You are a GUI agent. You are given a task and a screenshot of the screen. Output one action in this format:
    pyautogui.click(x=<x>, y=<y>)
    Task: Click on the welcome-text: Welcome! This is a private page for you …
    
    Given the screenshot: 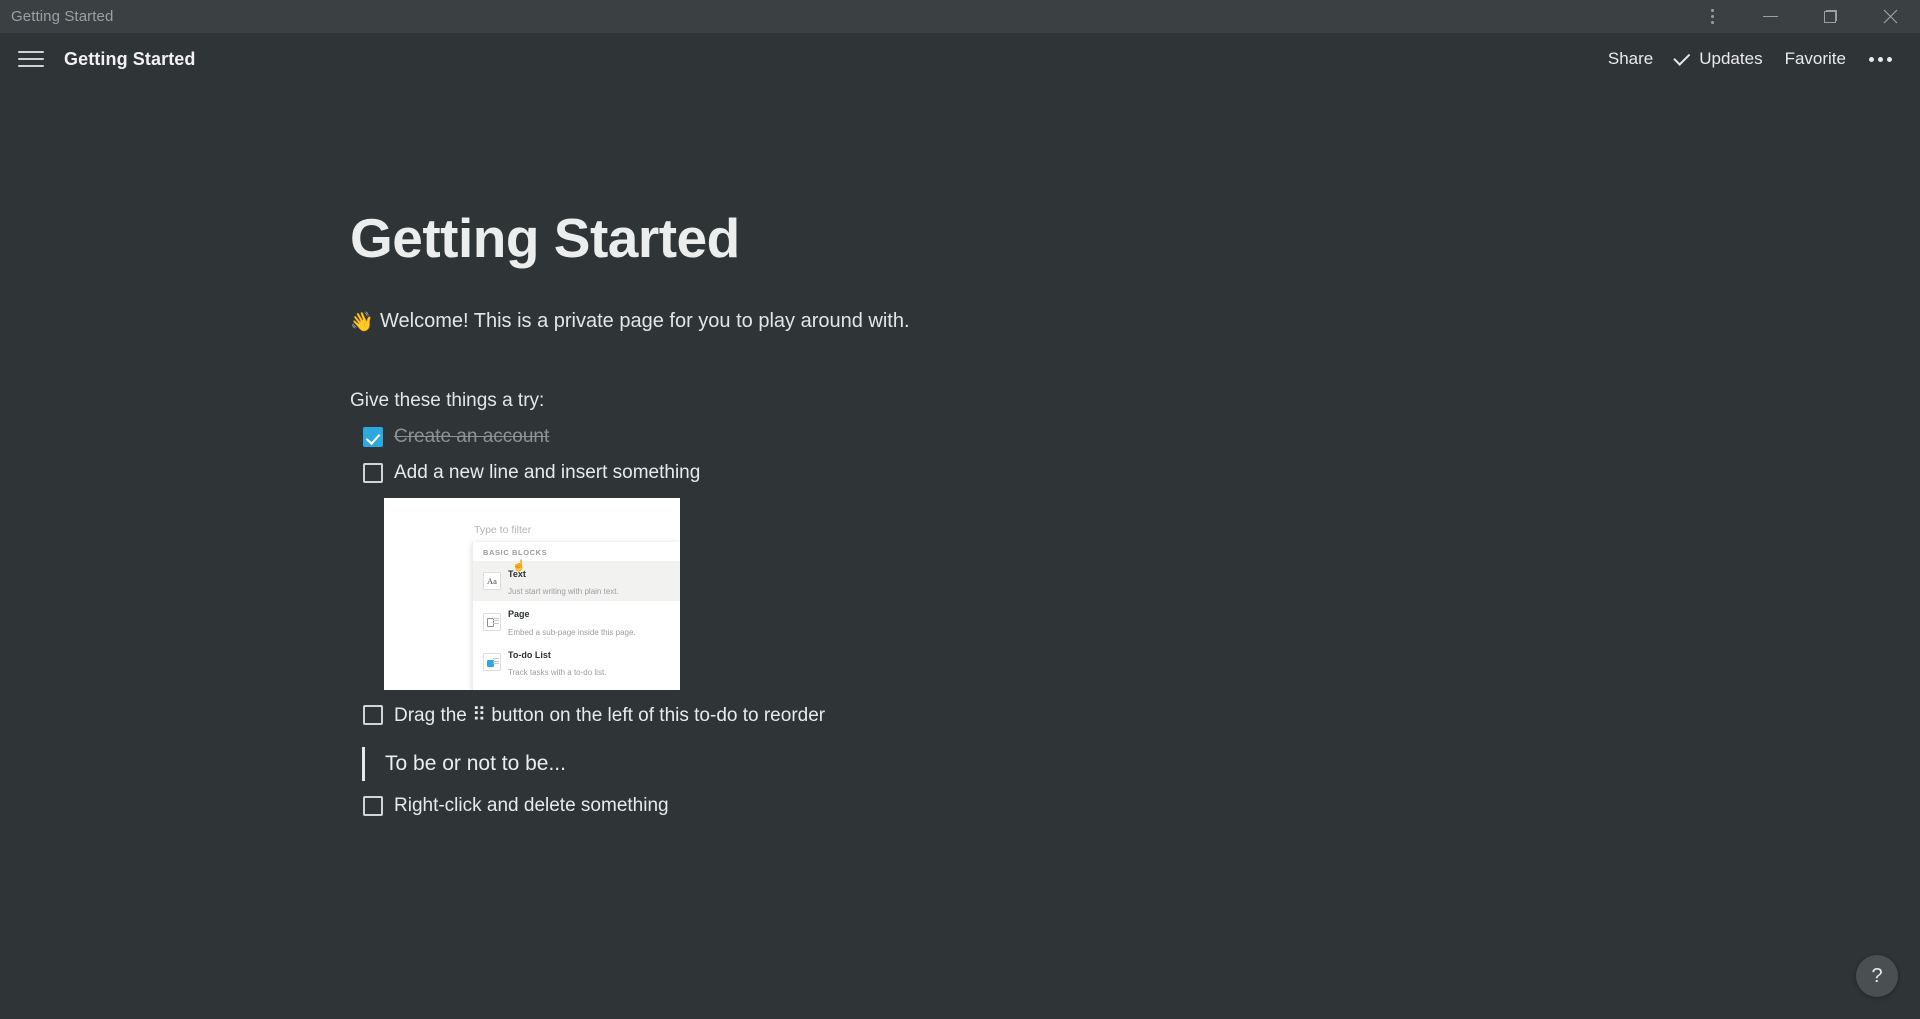 What is the action you would take?
    pyautogui.click(x=645, y=321)
    